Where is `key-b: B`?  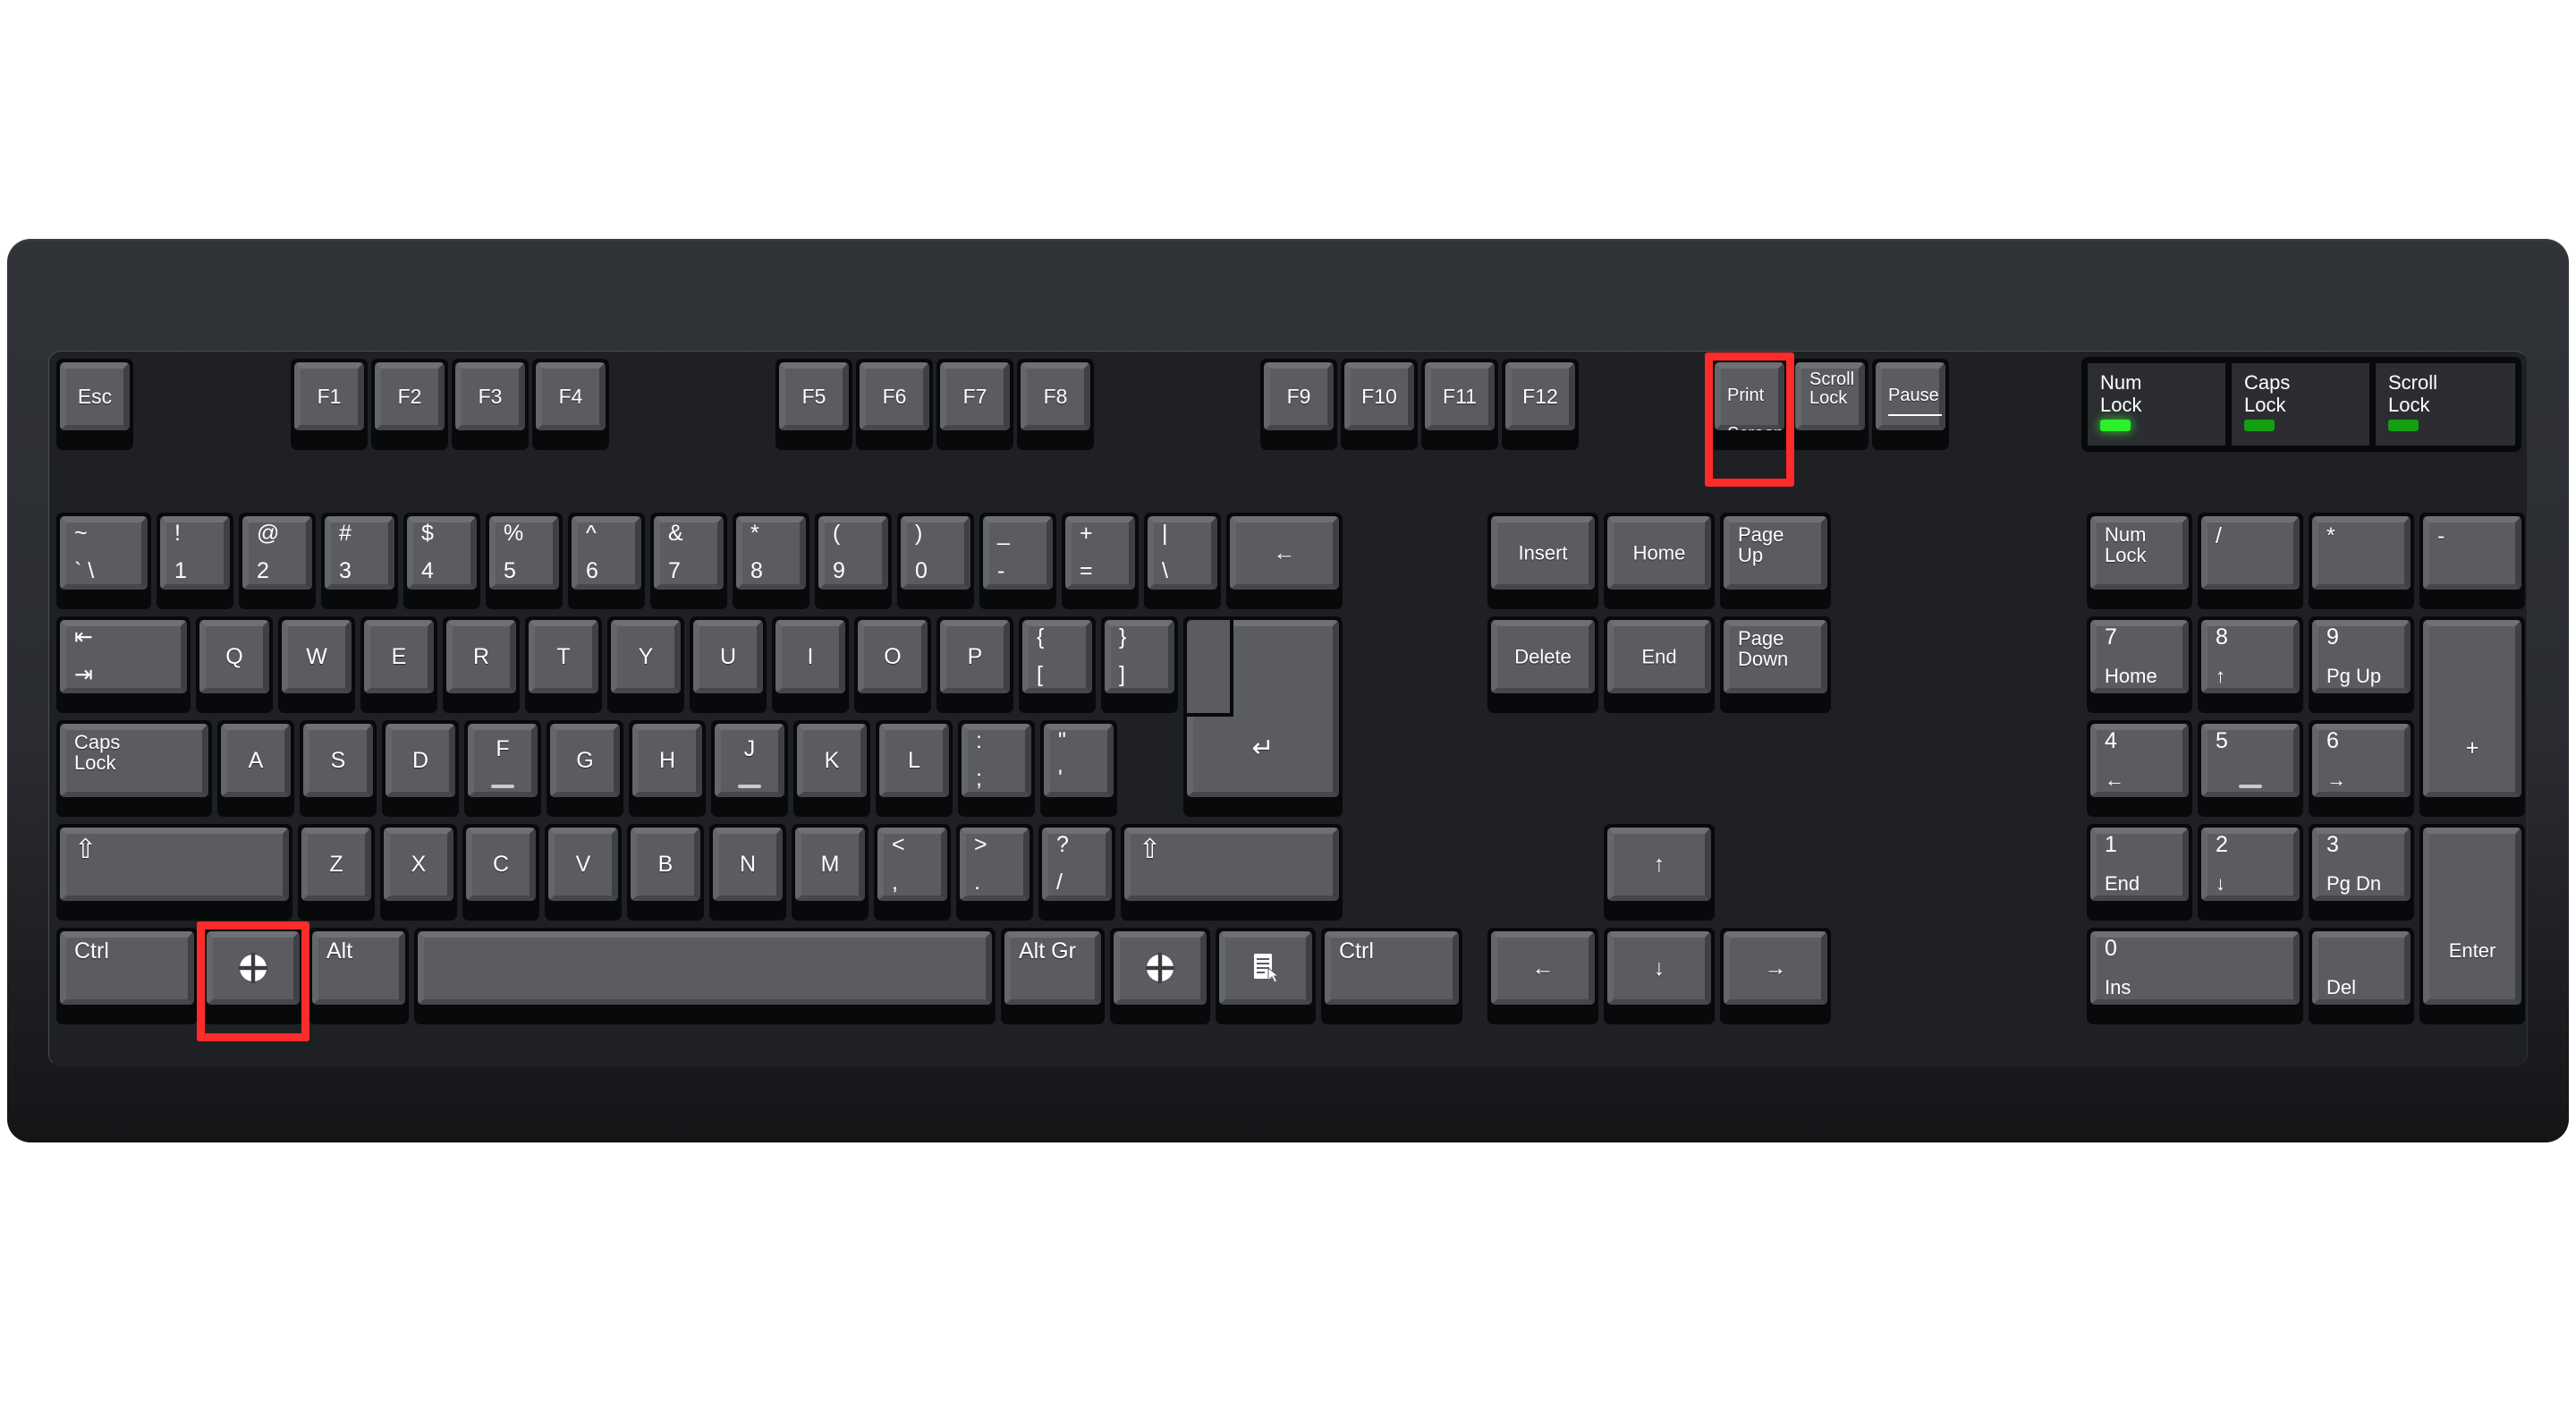
key-b: B is located at coordinates (665, 872).